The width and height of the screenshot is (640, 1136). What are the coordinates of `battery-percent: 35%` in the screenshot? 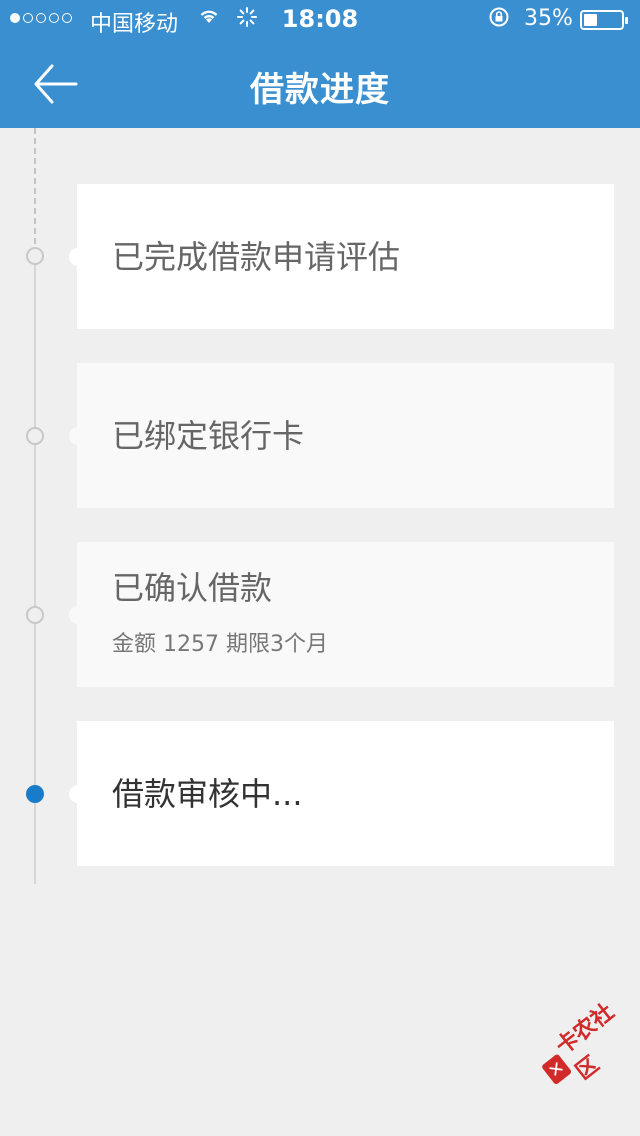 It's located at (548, 18).